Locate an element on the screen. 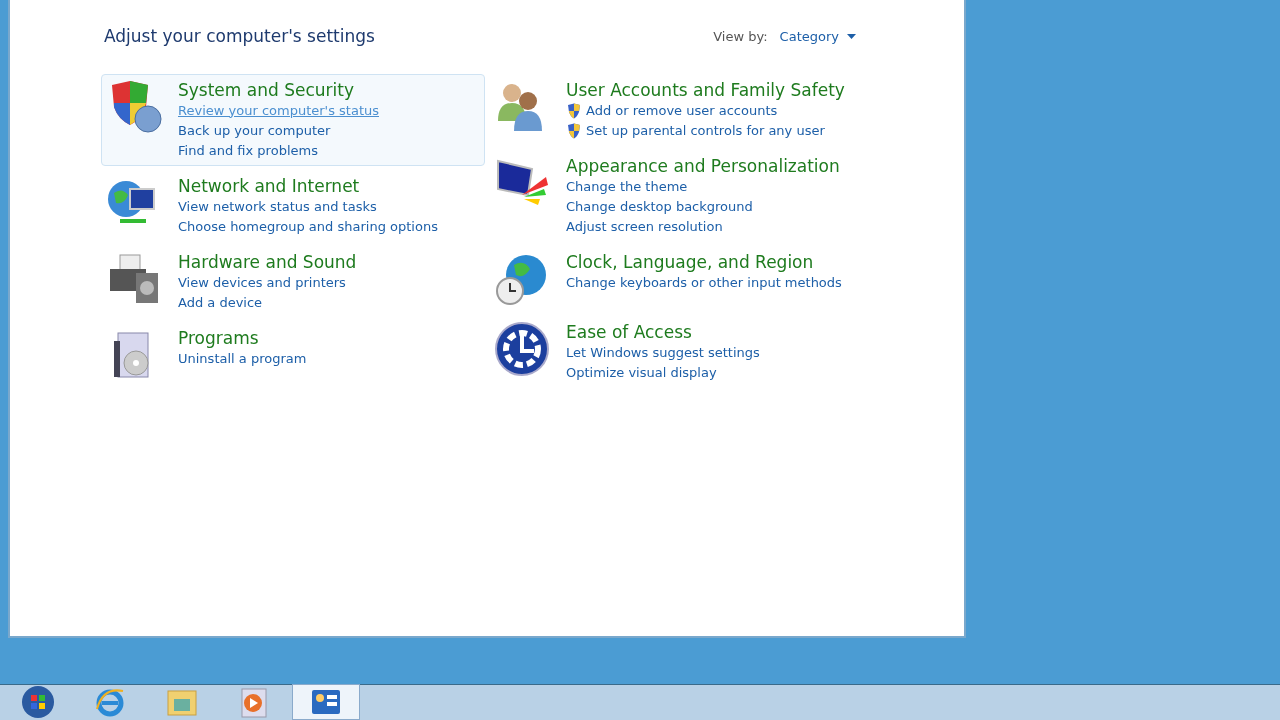 Image resolution: width=1280 pixels, height=720 pixels. category-link: Network and Internet is located at coordinates (308, 185).